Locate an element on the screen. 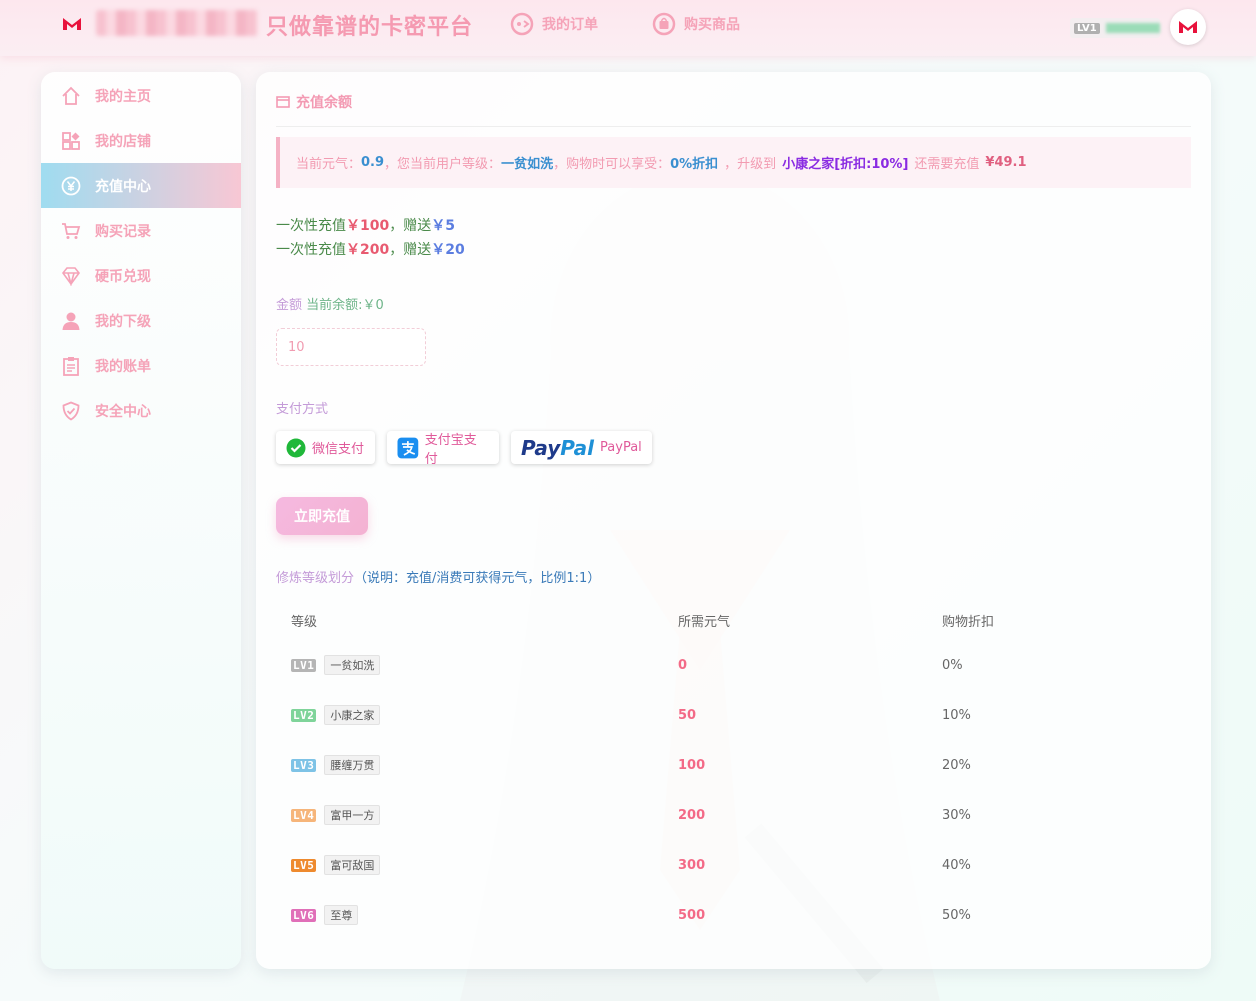 The image size is (1256, 1001). nav-label: 我的订单 is located at coordinates (570, 25).